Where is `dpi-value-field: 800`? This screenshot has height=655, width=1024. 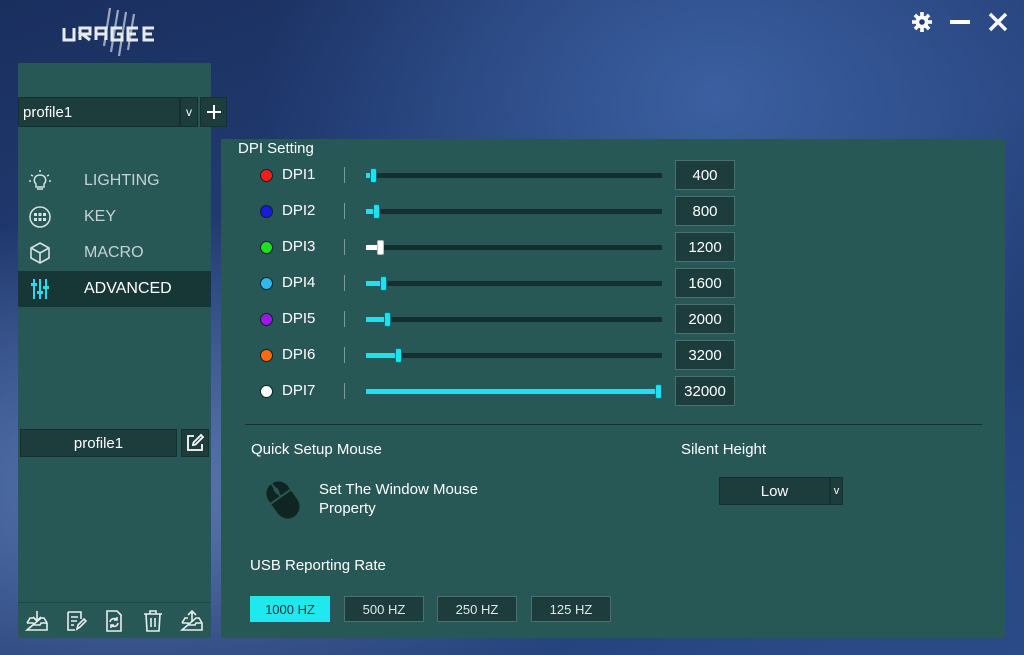 dpi-value-field: 800 is located at coordinates (705, 211).